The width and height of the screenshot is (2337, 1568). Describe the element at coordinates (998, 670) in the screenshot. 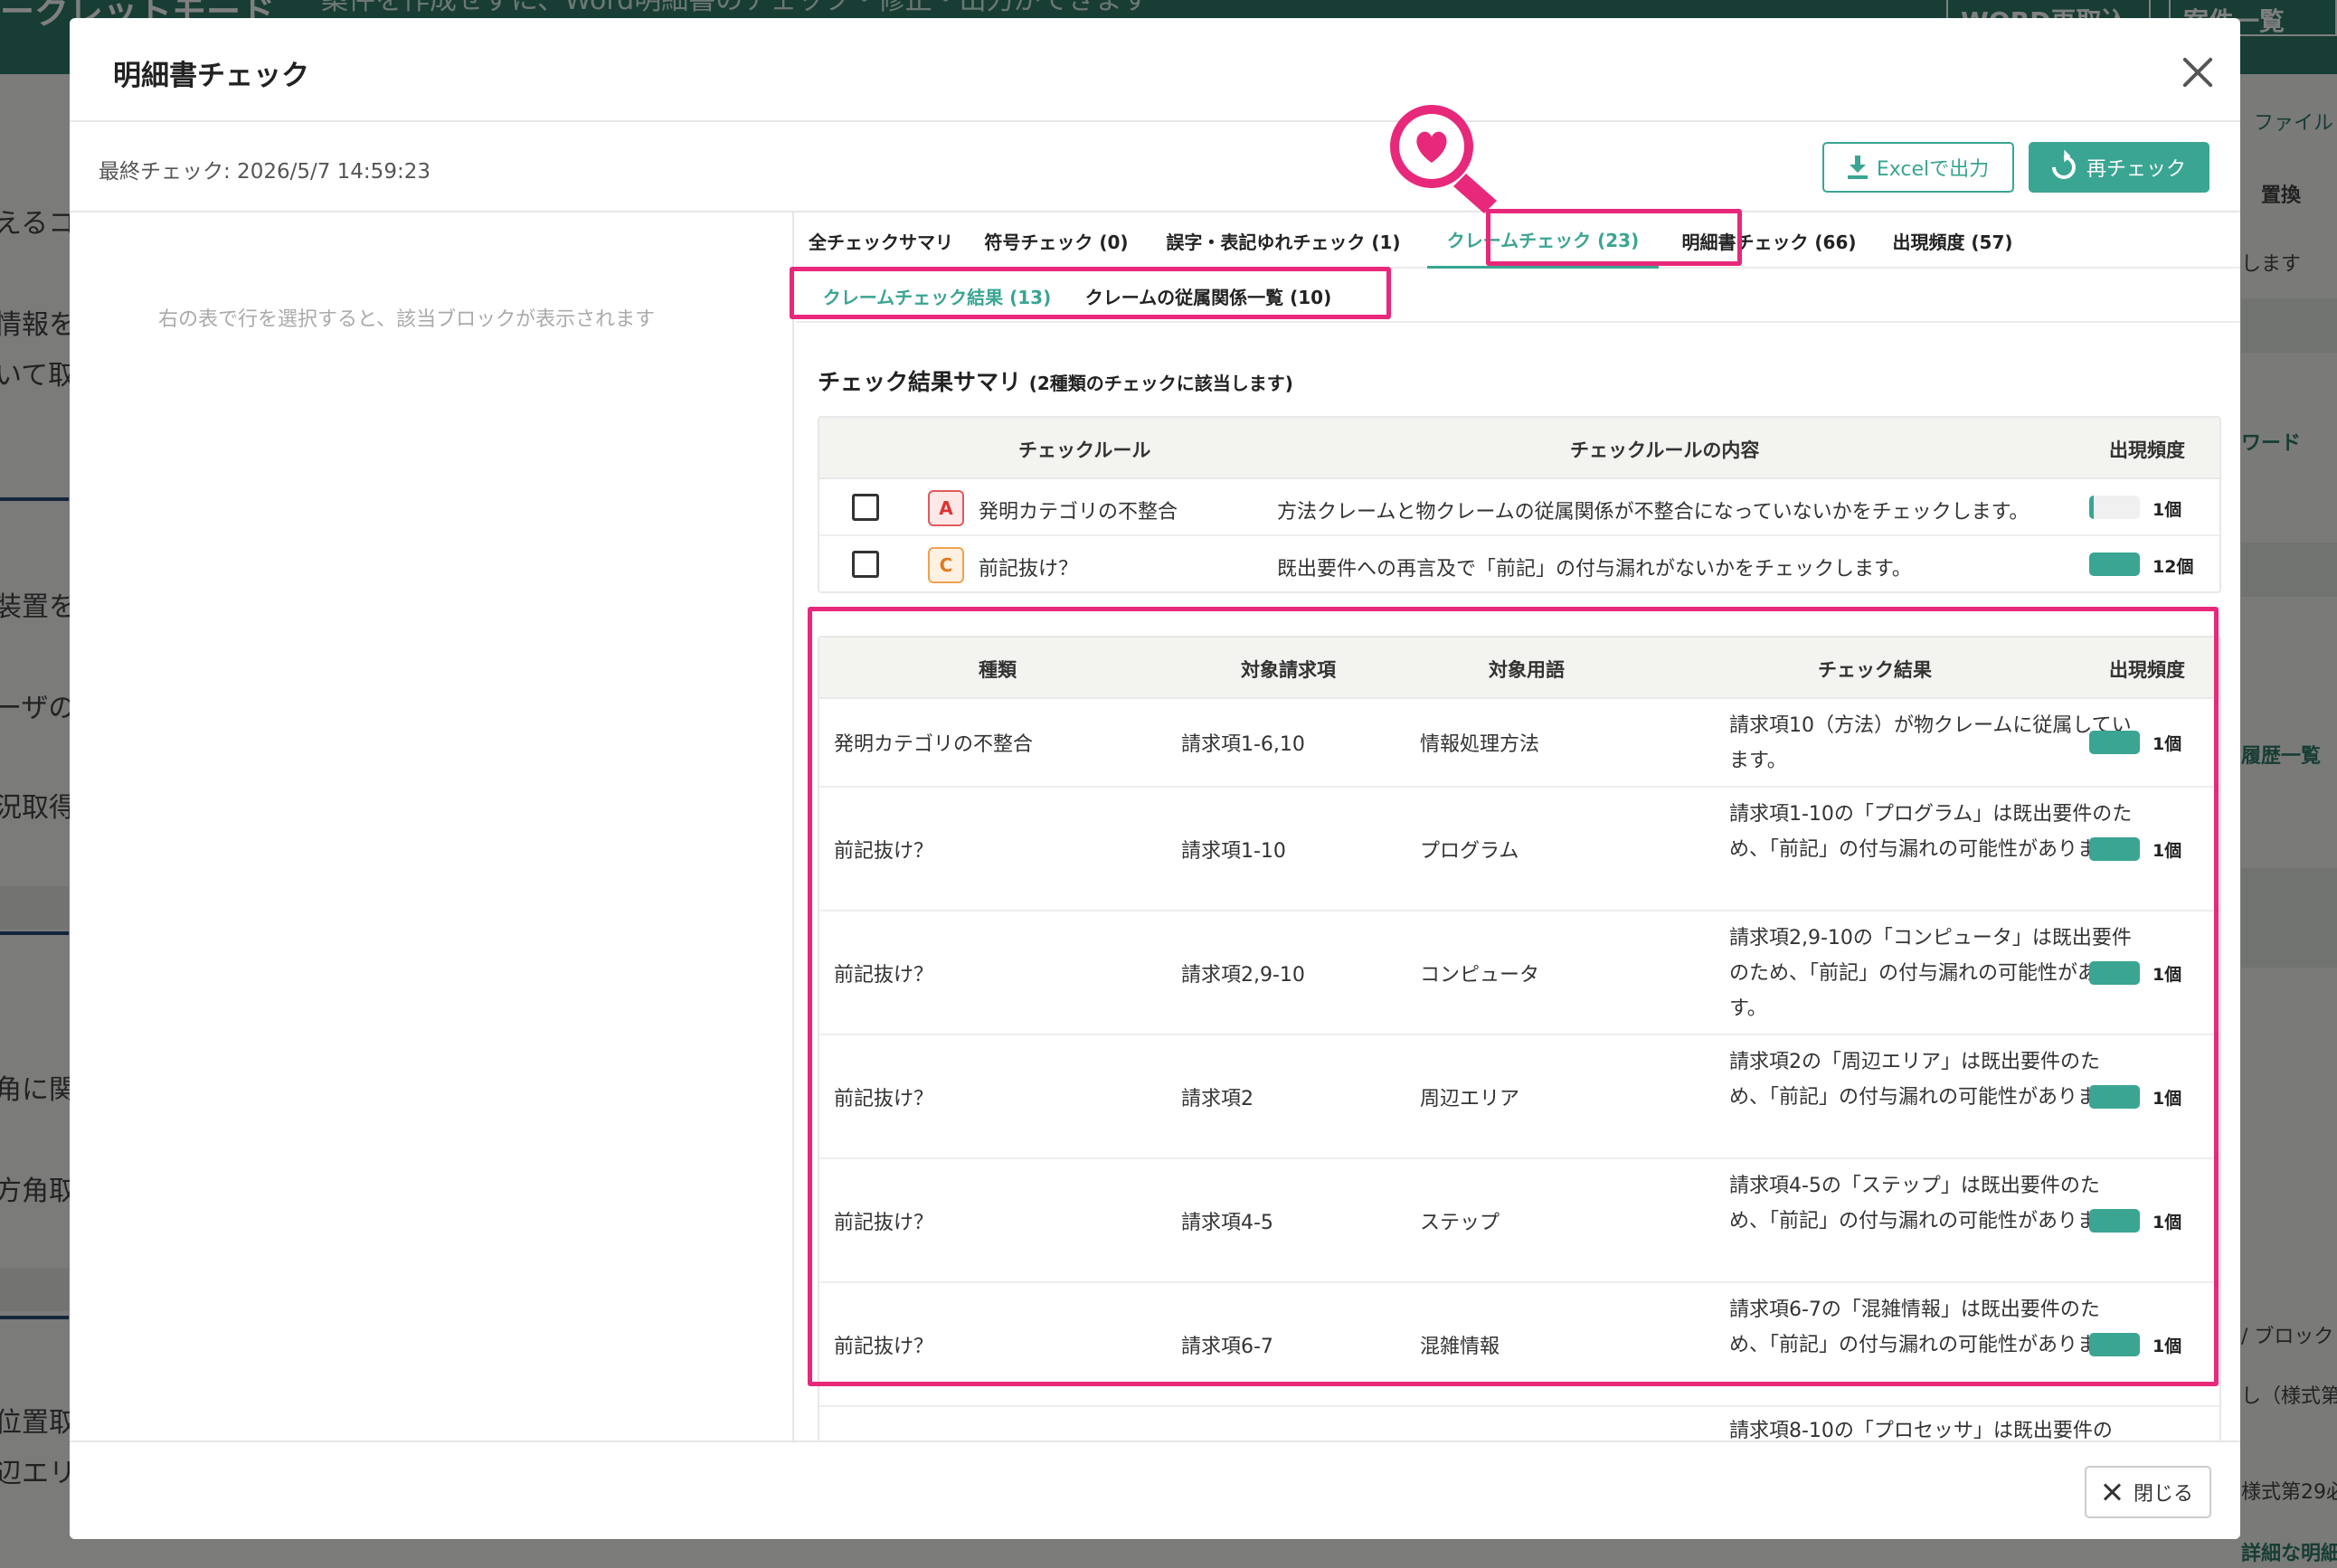

I see `col-header-kind: 種類` at that location.